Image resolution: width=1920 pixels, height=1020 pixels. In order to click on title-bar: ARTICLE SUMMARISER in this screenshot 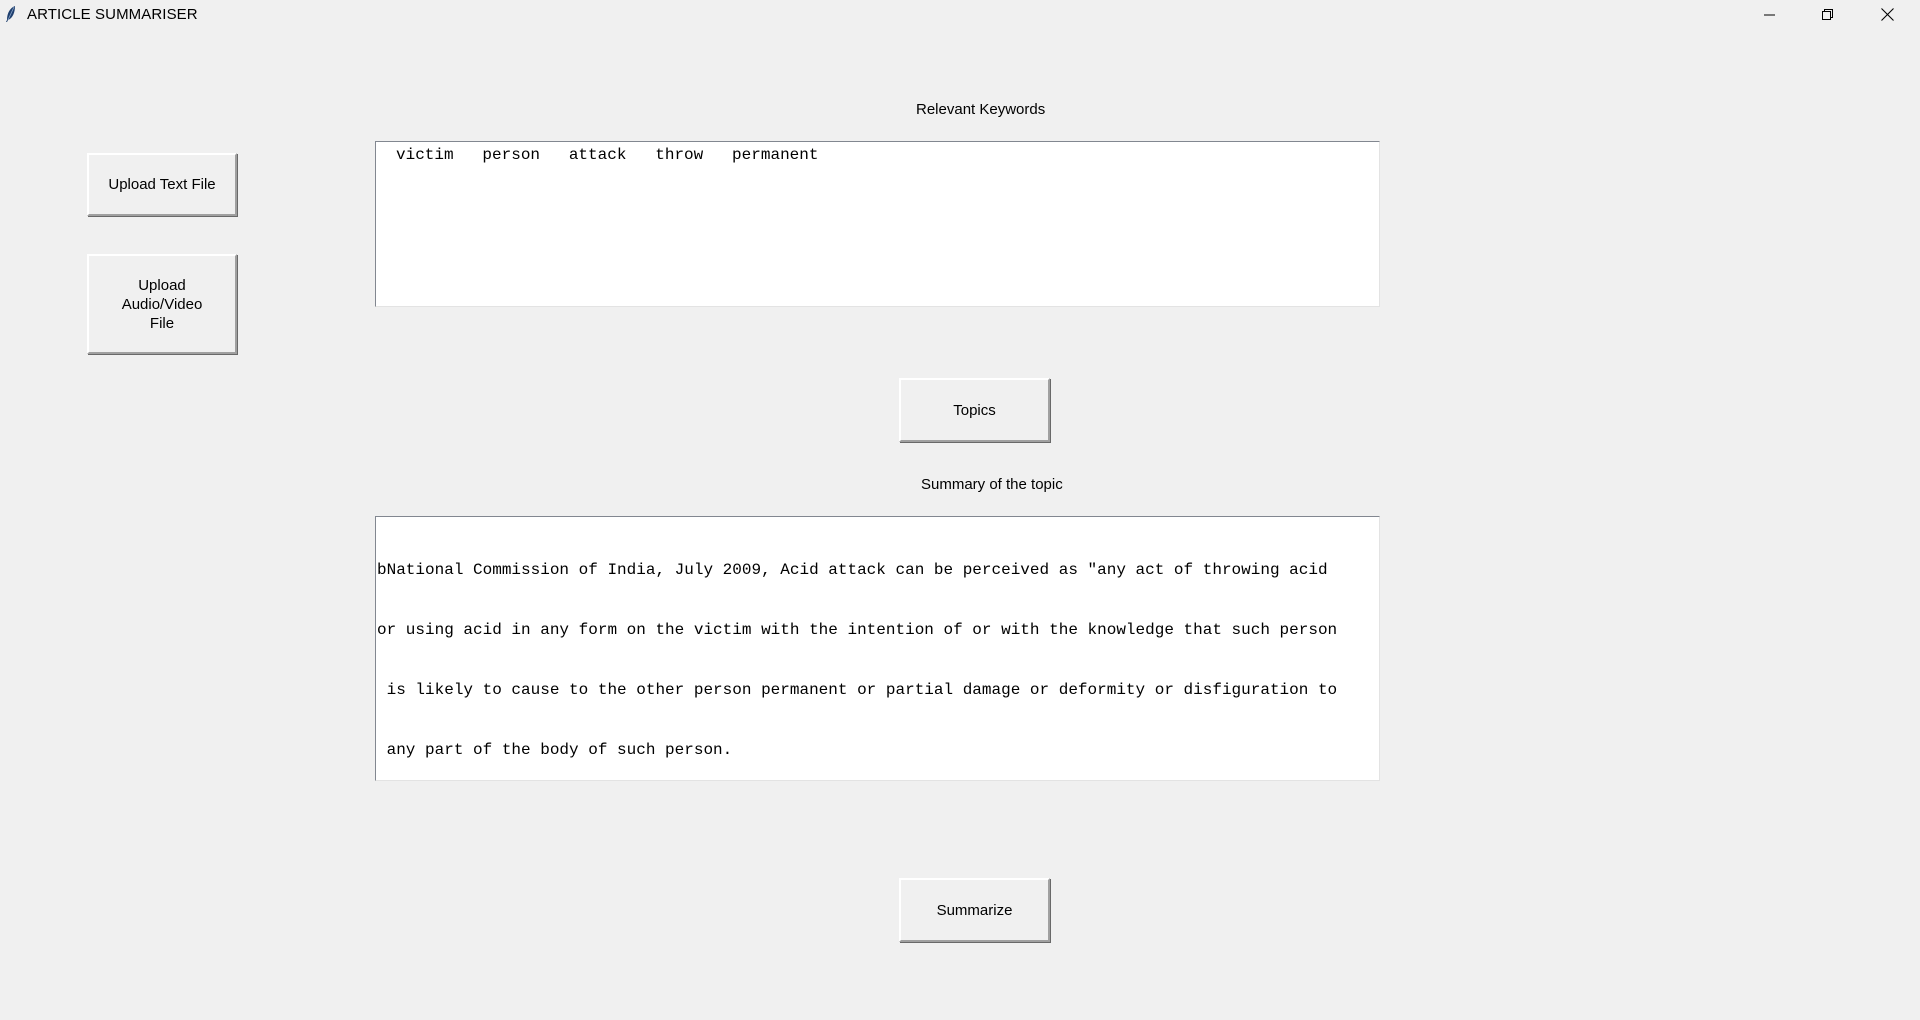, I will do `click(960, 14)`.